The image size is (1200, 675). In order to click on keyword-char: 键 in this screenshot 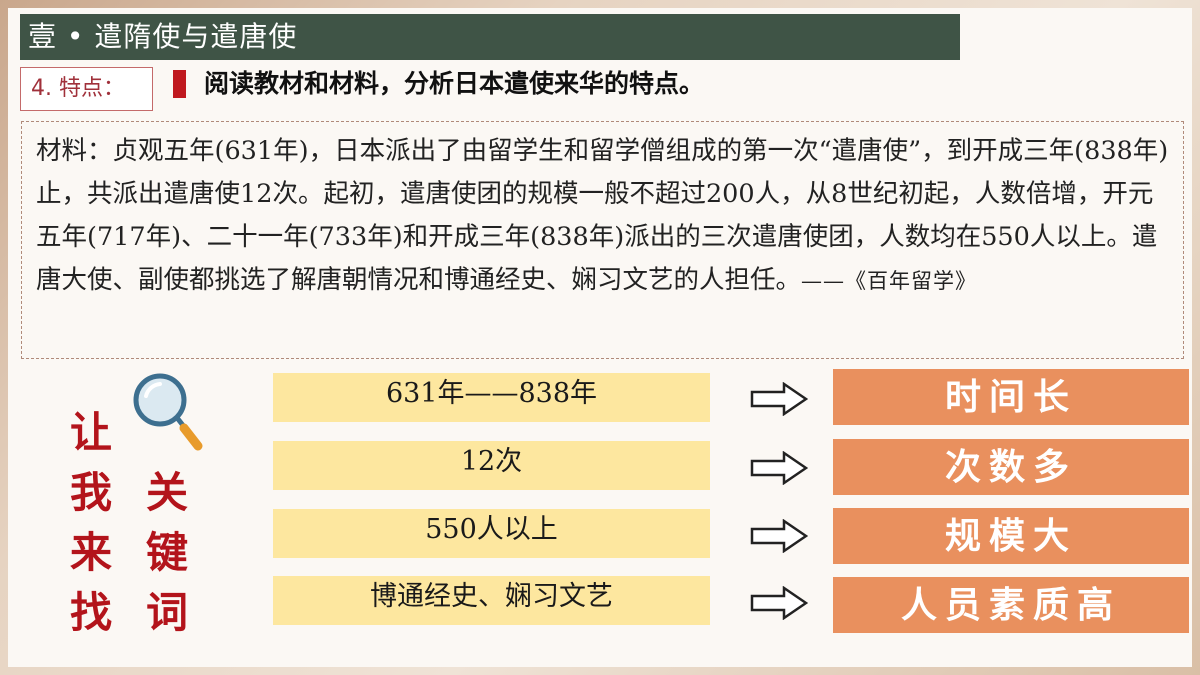, I will do `click(166, 552)`.